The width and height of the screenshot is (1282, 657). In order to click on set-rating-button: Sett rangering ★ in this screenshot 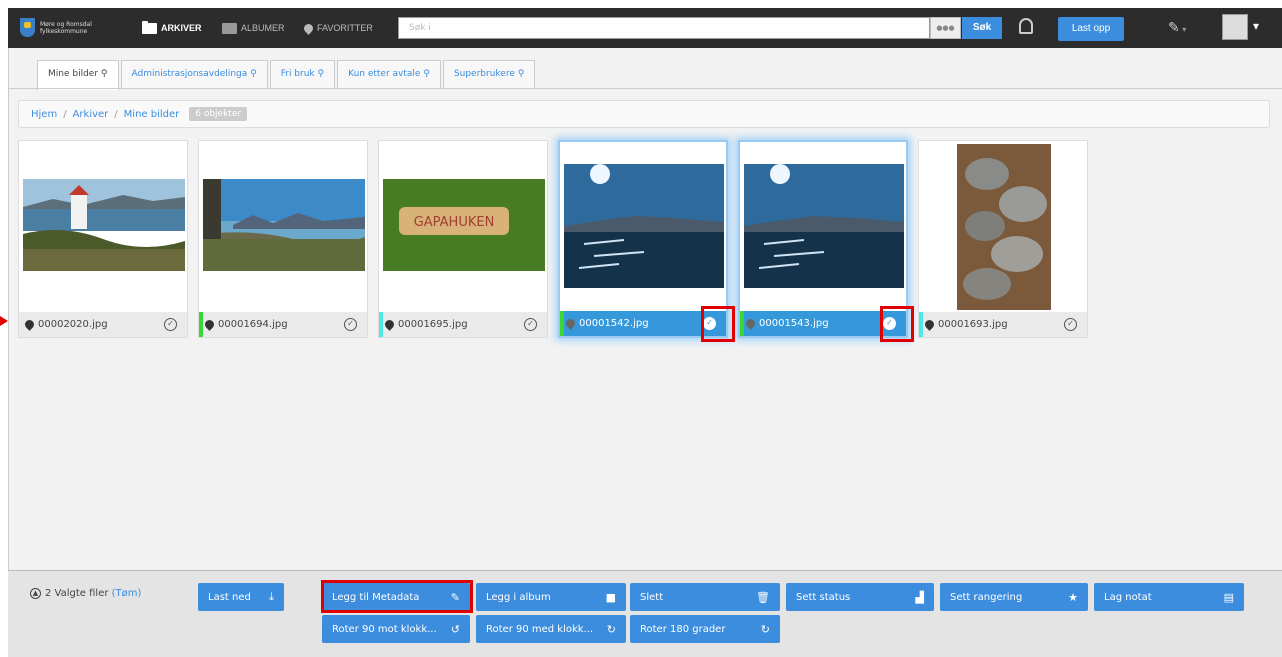, I will do `click(1014, 597)`.